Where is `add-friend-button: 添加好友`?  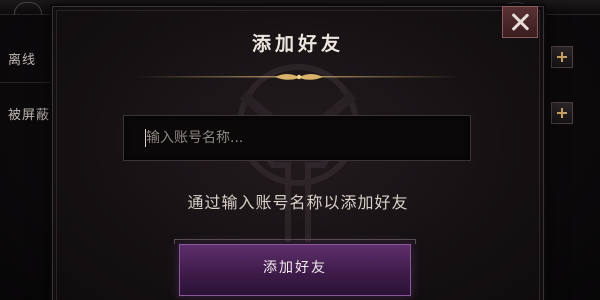
add-friend-button: 添加好友 is located at coordinates (295, 267).